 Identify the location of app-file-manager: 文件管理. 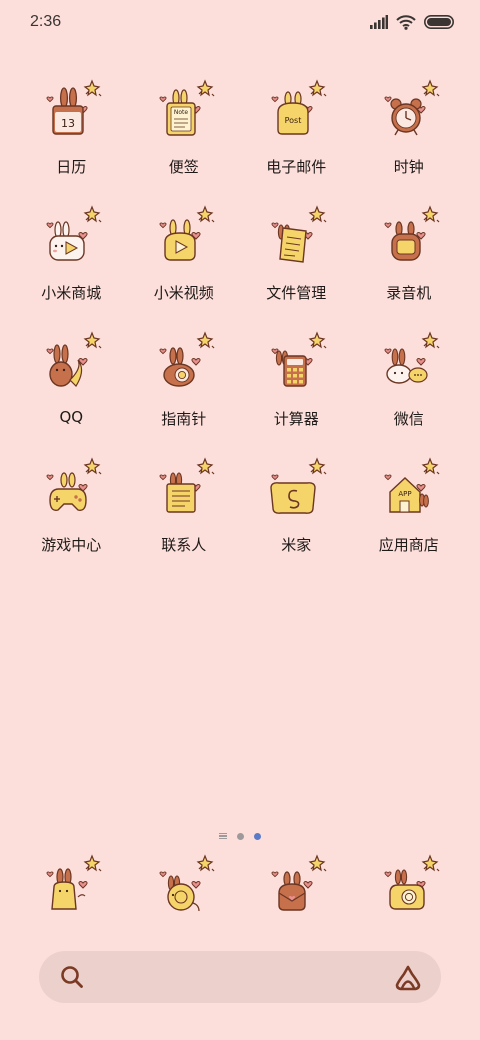
(296, 267).